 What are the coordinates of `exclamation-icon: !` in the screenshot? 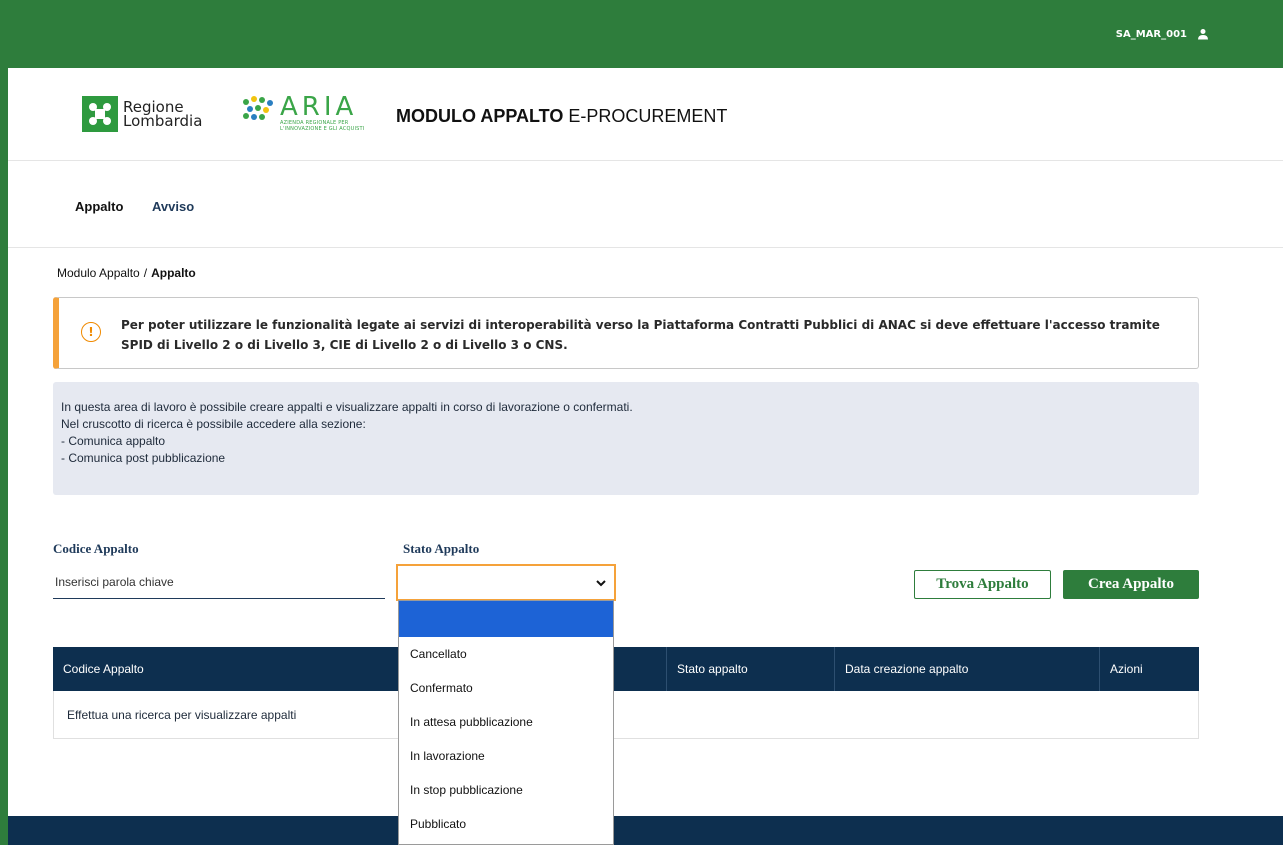 It's located at (91, 332).